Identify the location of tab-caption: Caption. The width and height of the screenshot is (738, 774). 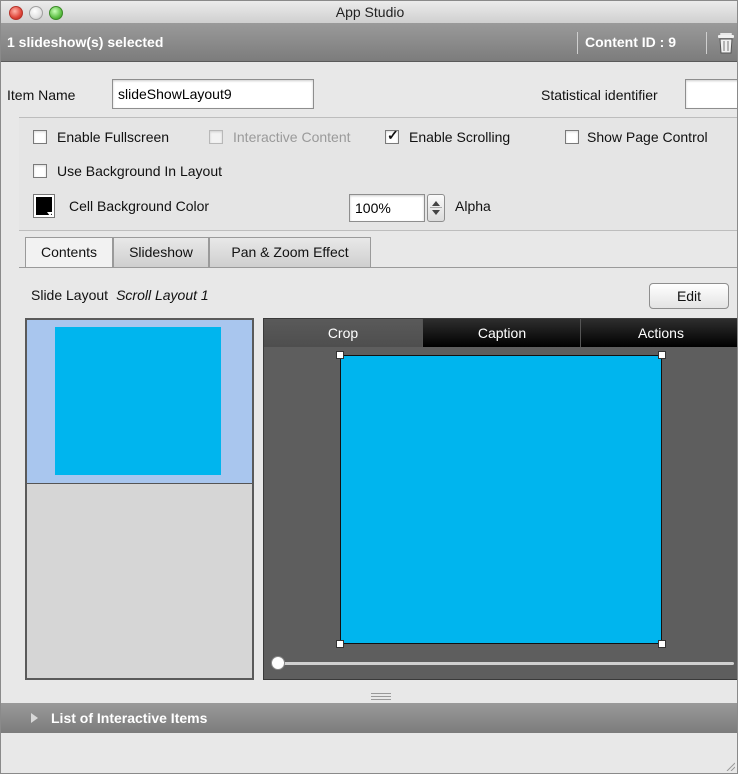
(501, 333).